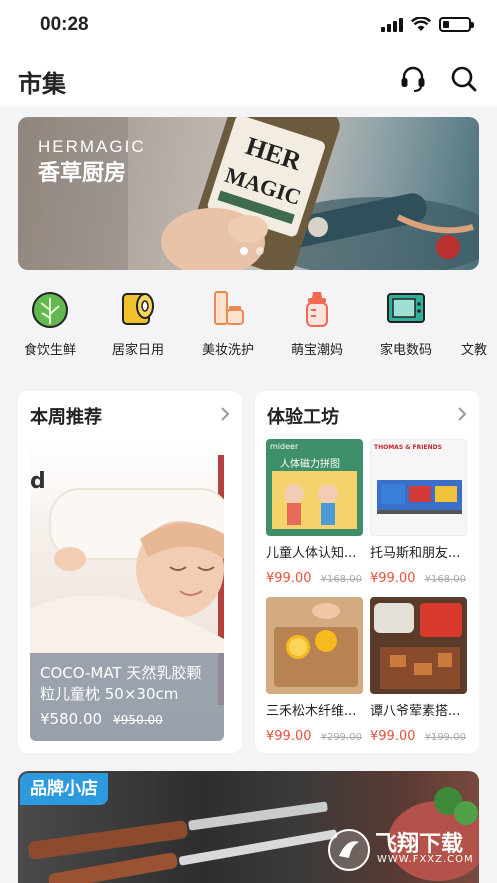 The width and height of the screenshot is (497, 883). Describe the element at coordinates (252, 251) in the screenshot. I see `carousel-indicator` at that location.